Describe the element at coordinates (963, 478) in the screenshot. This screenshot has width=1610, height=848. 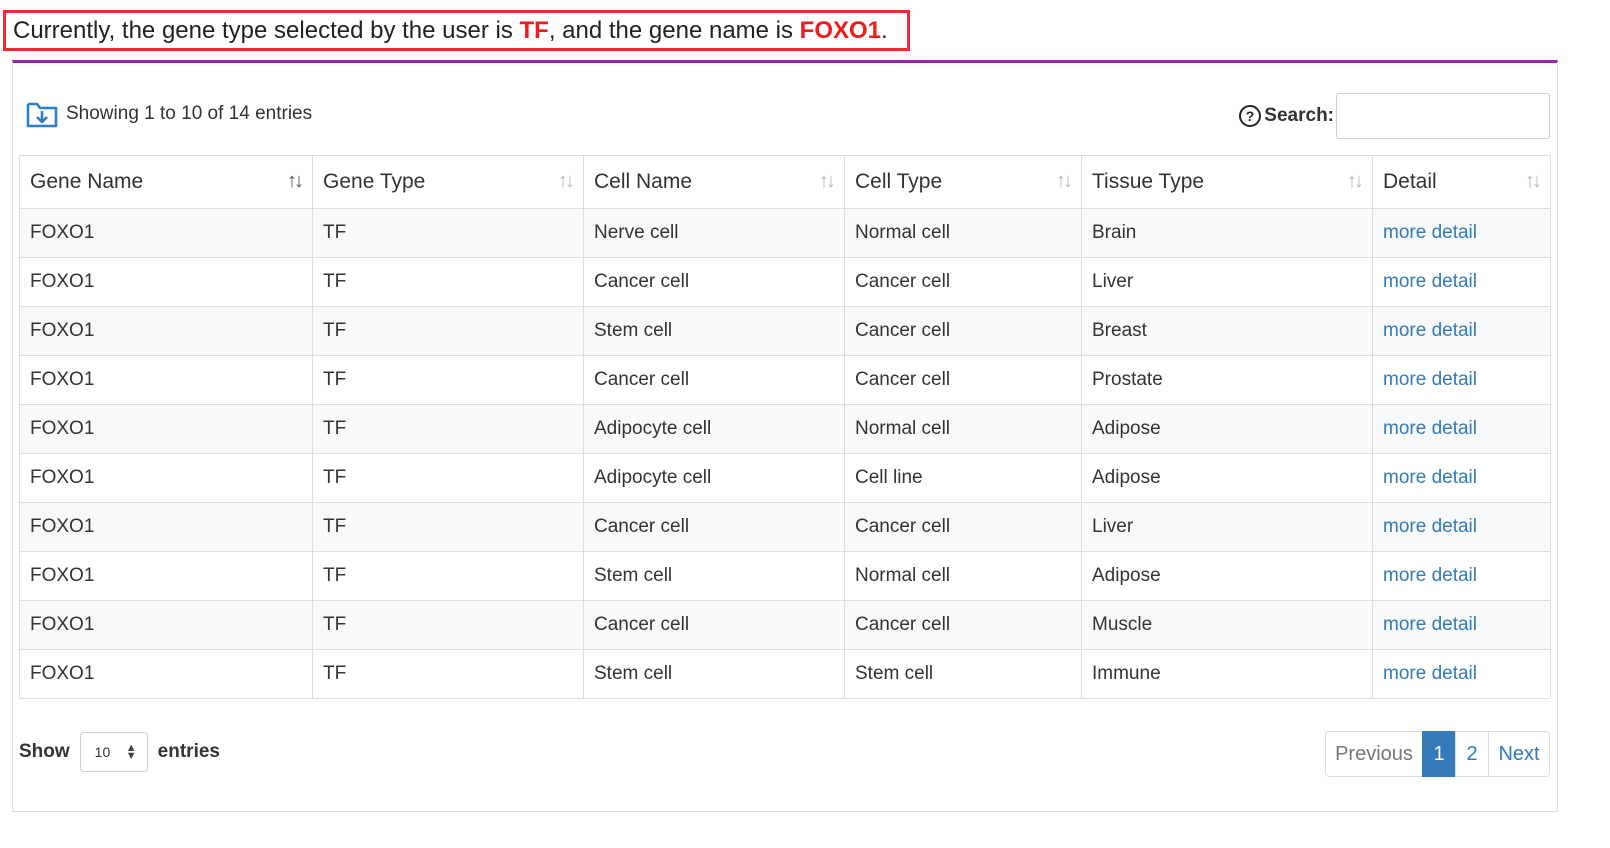
I see `cell-cell-type: Cell line` at that location.